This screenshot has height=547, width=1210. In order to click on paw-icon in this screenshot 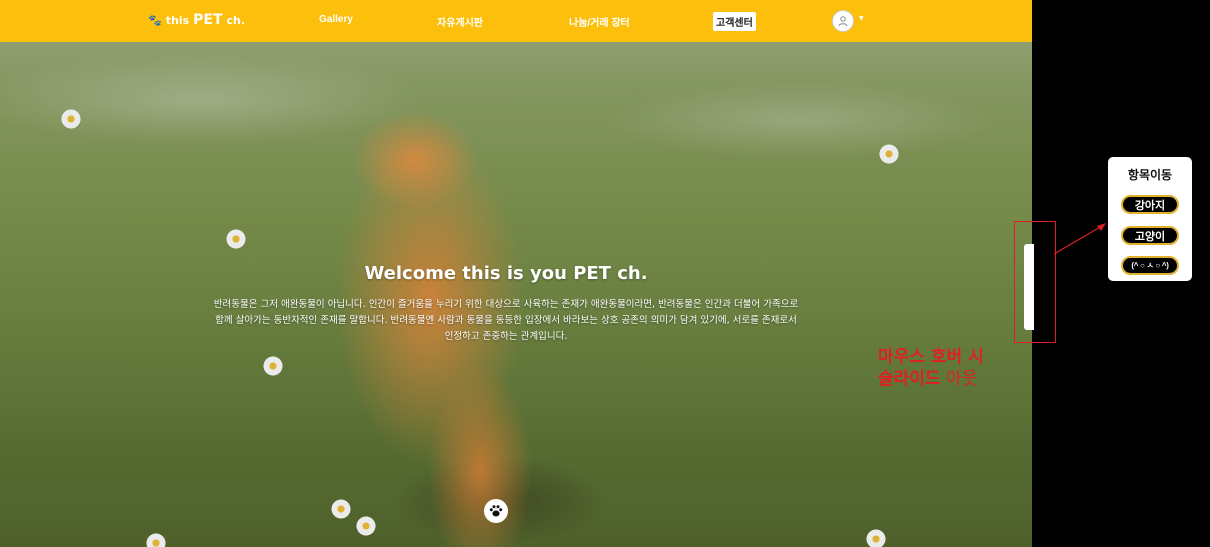, I will do `click(496, 511)`.